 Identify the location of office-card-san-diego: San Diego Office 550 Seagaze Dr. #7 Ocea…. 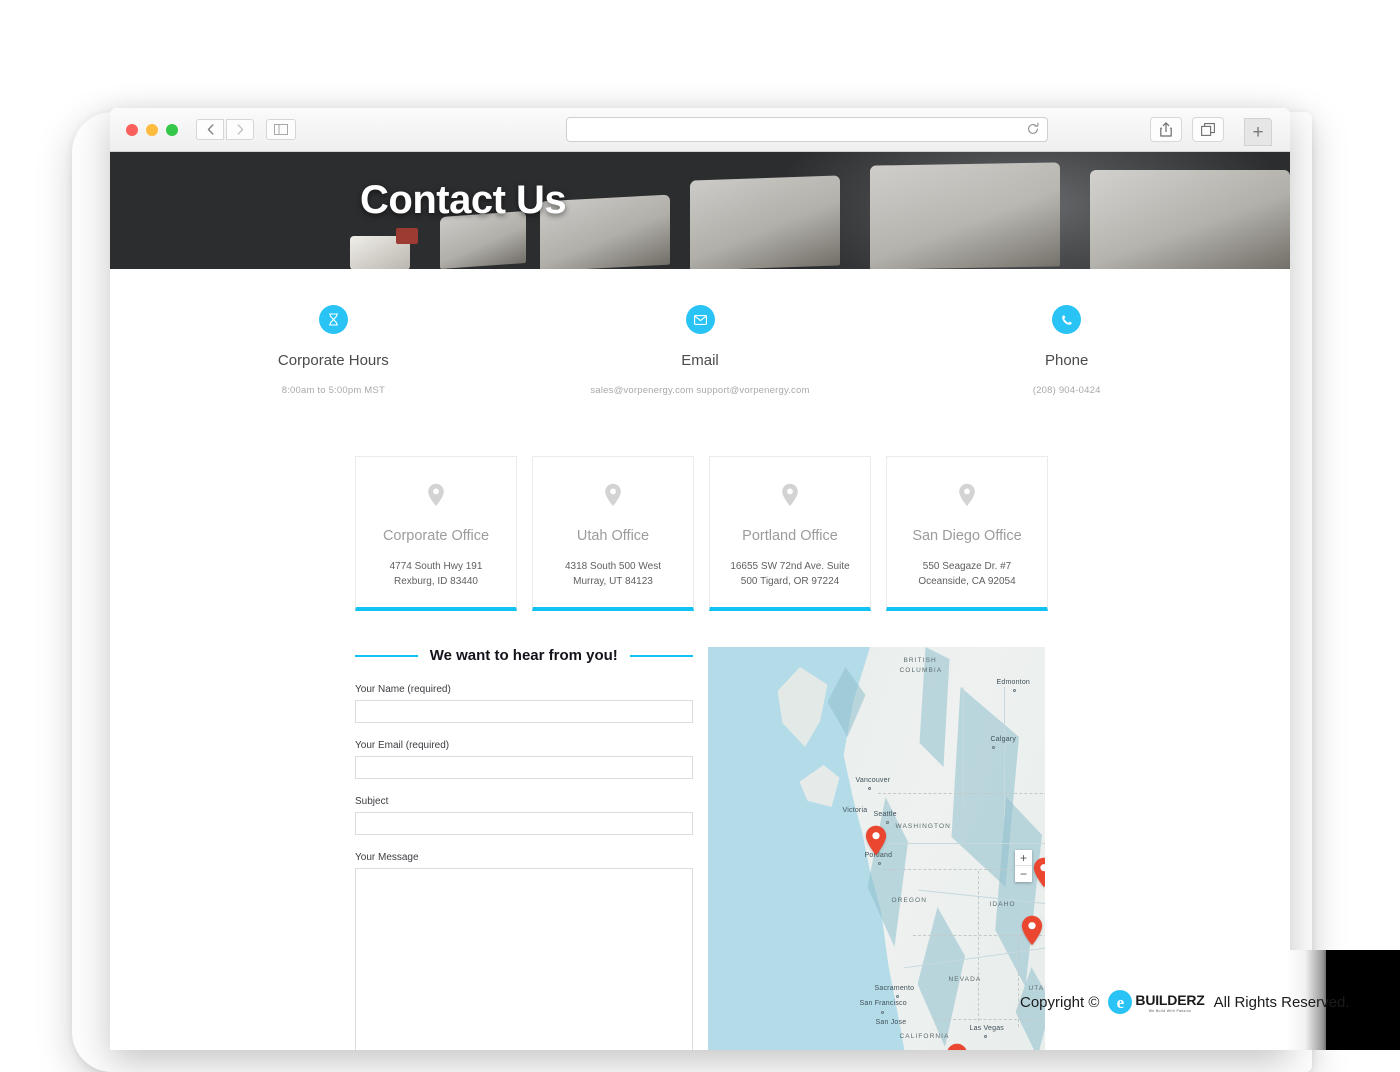
(967, 533).